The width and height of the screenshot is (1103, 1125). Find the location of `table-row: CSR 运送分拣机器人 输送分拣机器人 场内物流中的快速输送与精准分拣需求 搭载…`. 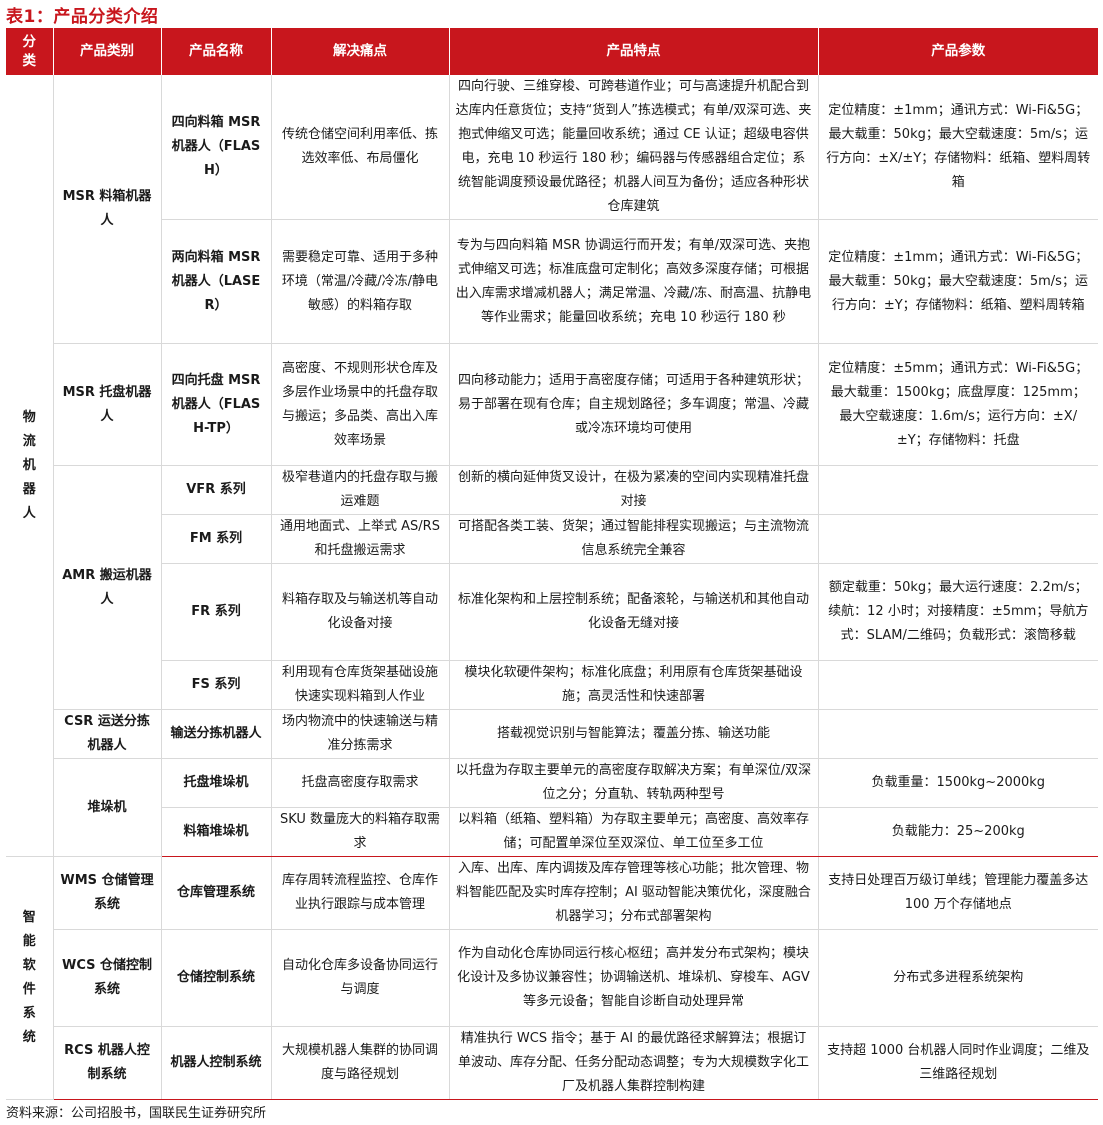

table-row: CSR 运送分拣机器人 输送分拣机器人 场内物流中的快速输送与精准分拣需求 搭载… is located at coordinates (552, 734).